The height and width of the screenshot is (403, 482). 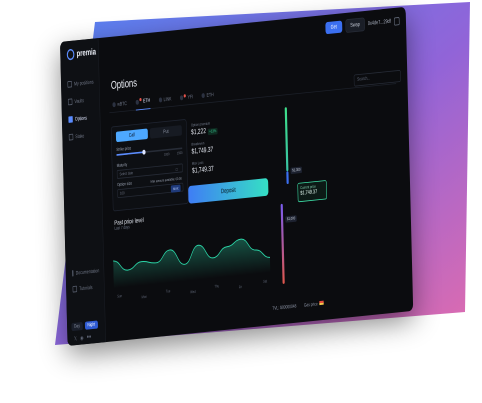 I want to click on strike-label: Strike price, so click(x=124, y=149).